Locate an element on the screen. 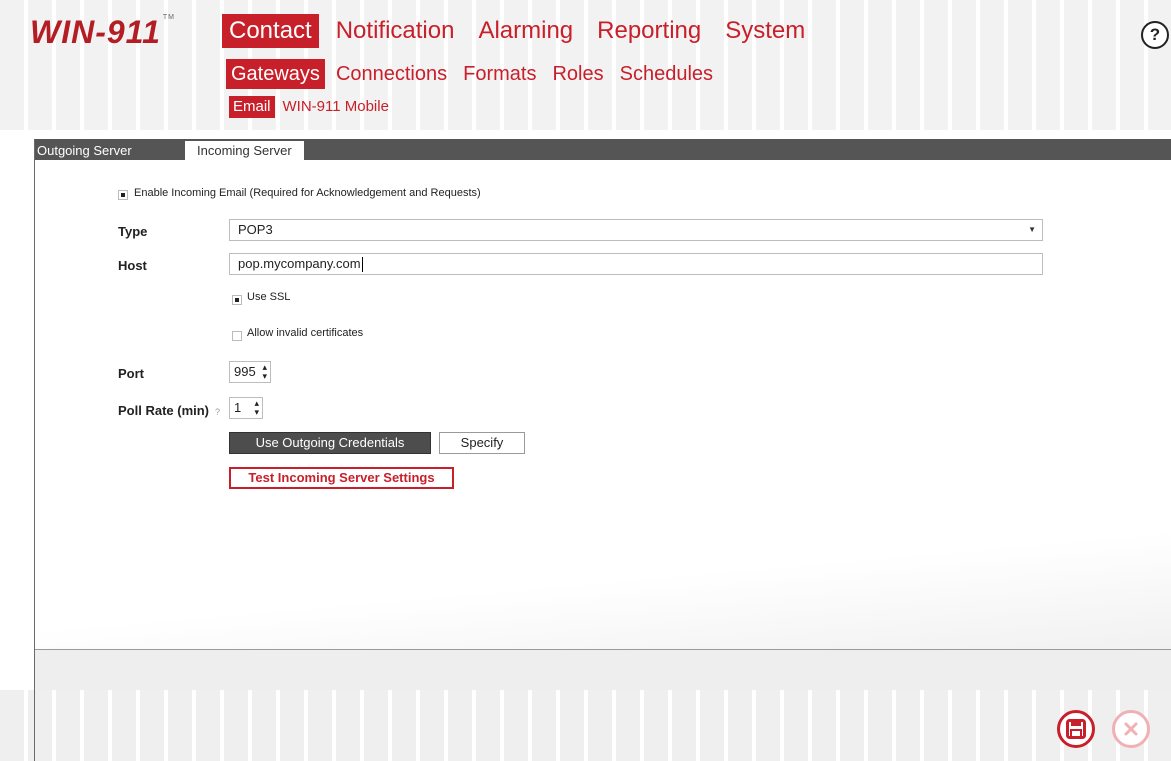 The height and width of the screenshot is (761, 1171). chevron-down-icon: ▼ is located at coordinates (1032, 229).